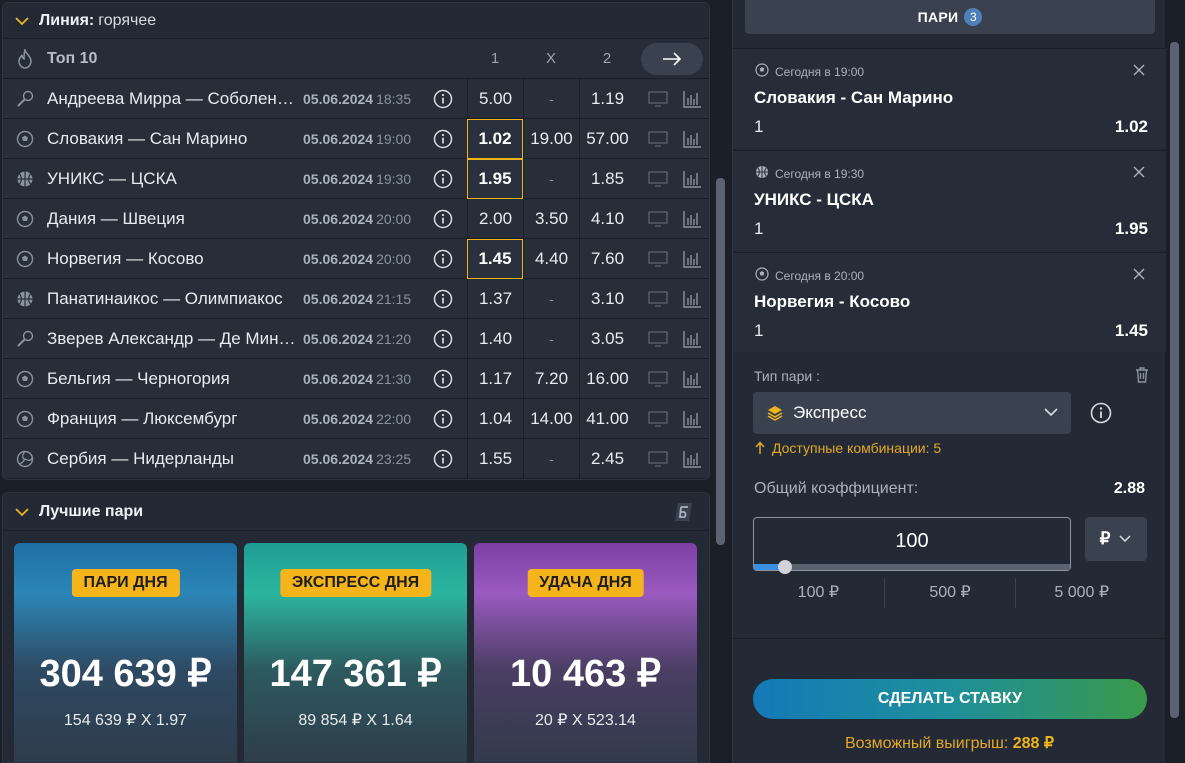 The height and width of the screenshot is (763, 1185). I want to click on best-bets-header: Лучшие пари, so click(356, 512).